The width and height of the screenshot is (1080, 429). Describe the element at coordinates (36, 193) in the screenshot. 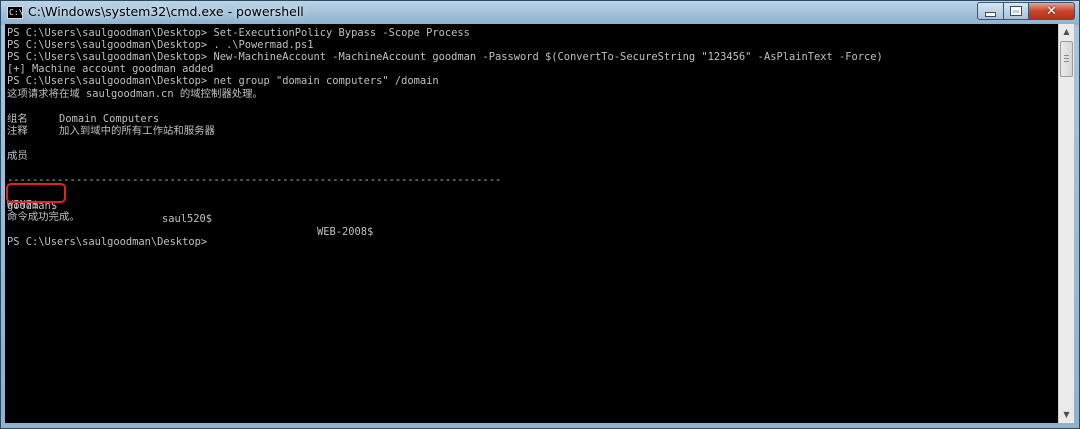

I see `goodman-highlight-box` at that location.